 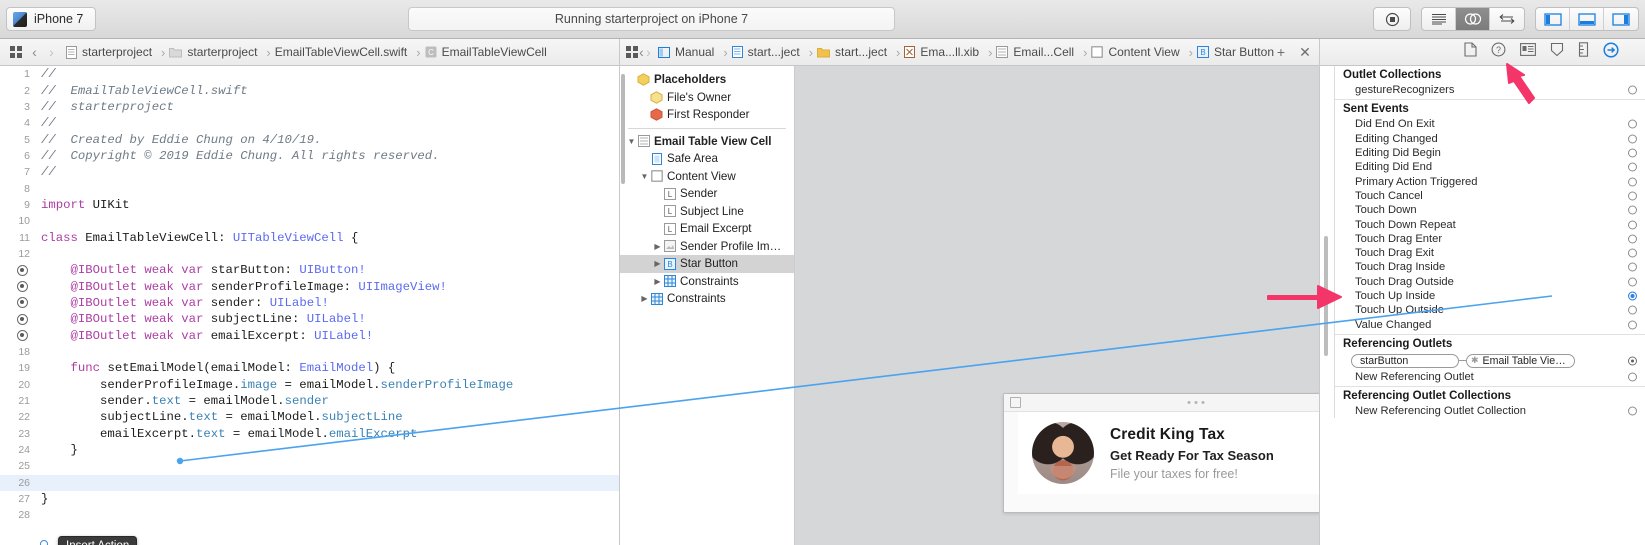 What do you see at coordinates (707, 194) in the screenshot?
I see `outline-item-sender: L Sender` at bounding box center [707, 194].